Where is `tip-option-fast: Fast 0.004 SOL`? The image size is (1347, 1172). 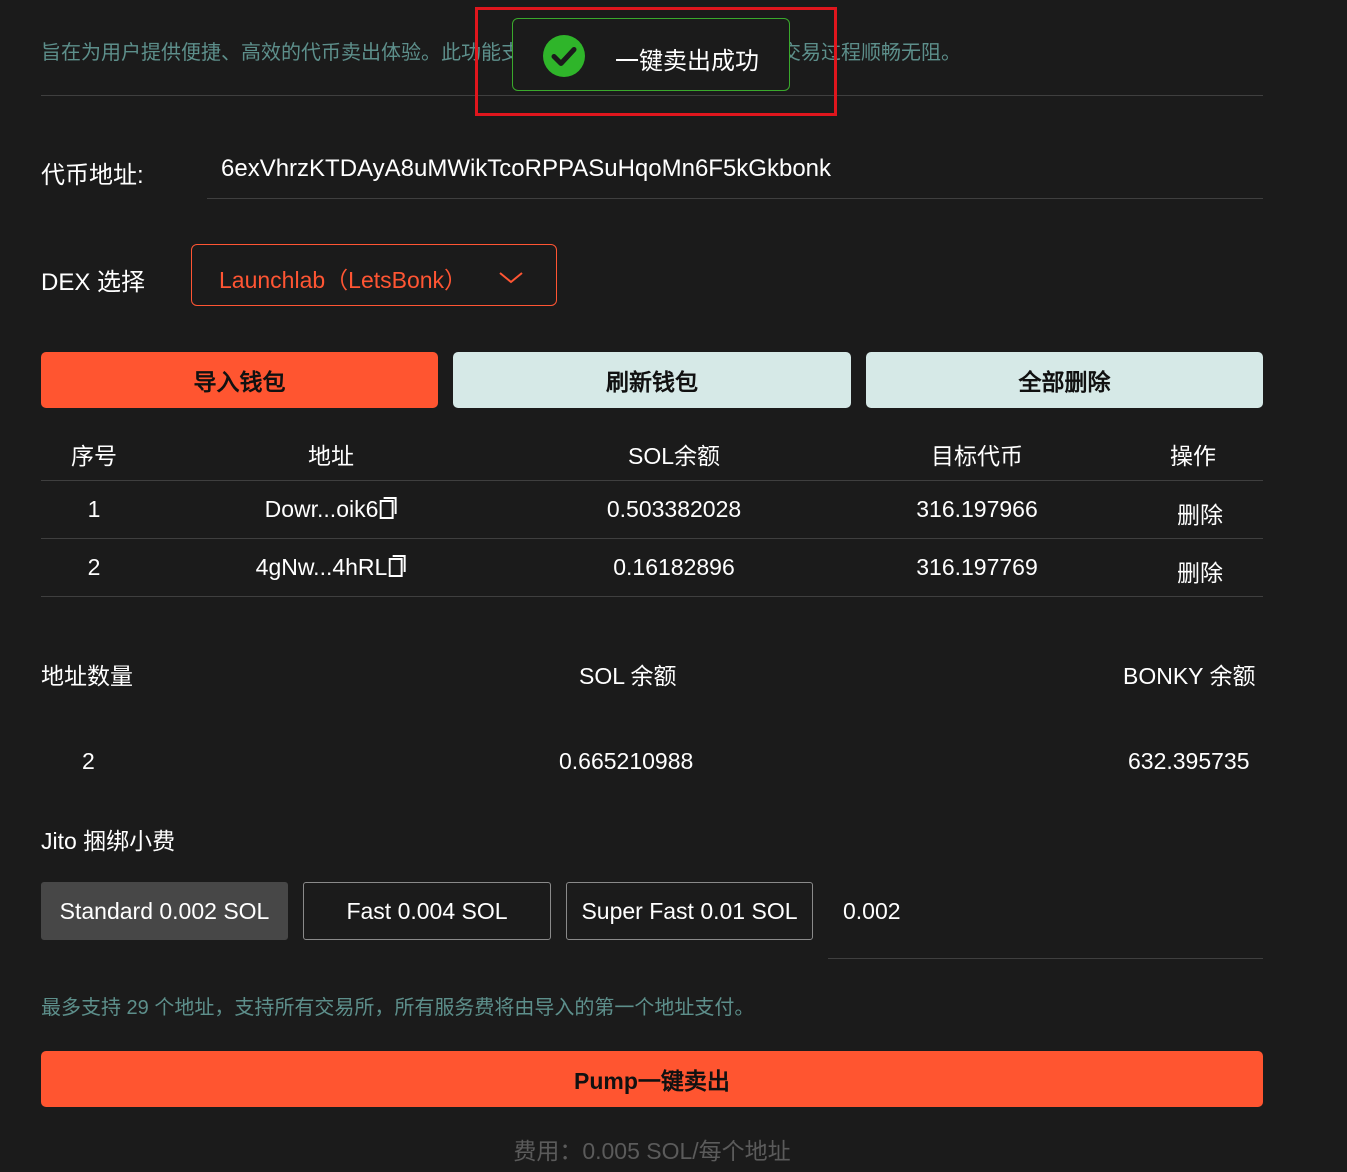 tip-option-fast: Fast 0.004 SOL is located at coordinates (427, 911).